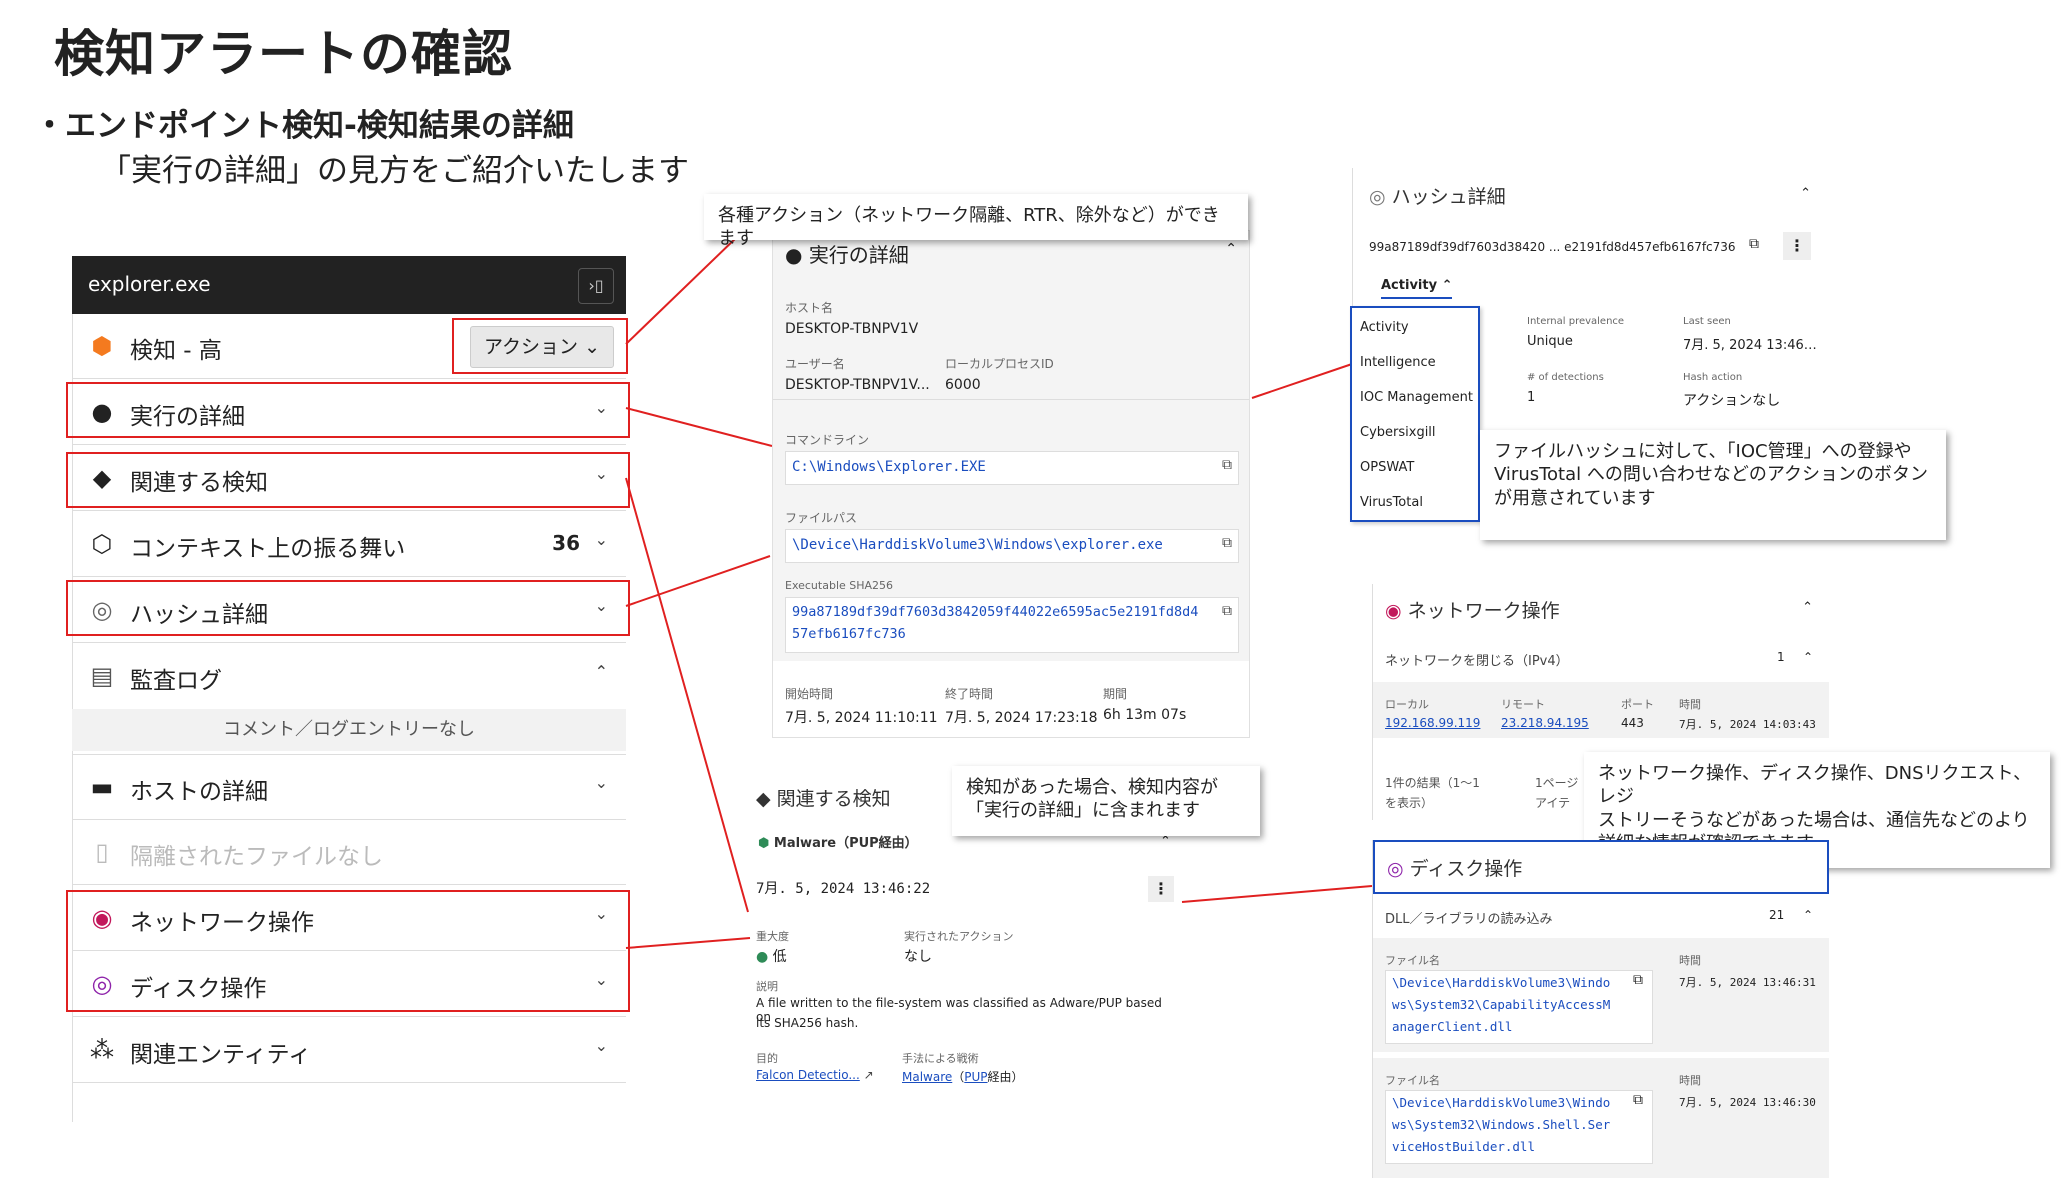 The height and width of the screenshot is (1178, 2068). Describe the element at coordinates (771, 957) in the screenshot. I see `severity-field-value: ● 低` at that location.